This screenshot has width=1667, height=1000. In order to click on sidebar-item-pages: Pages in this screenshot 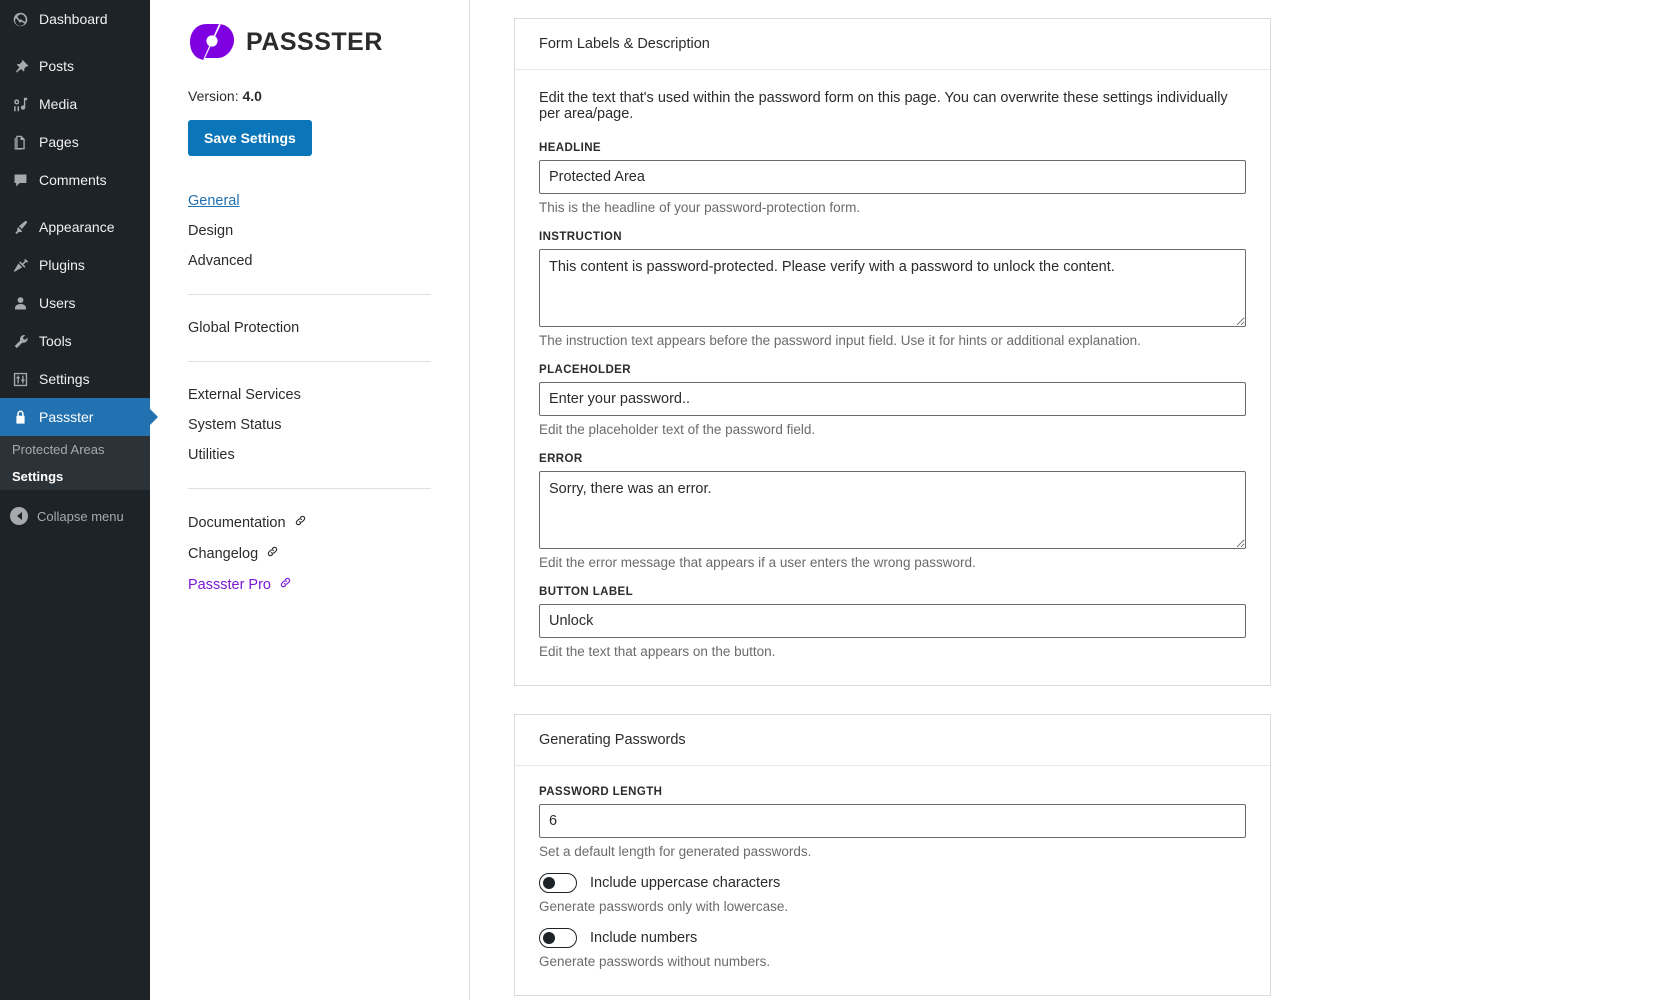, I will do `click(75, 142)`.